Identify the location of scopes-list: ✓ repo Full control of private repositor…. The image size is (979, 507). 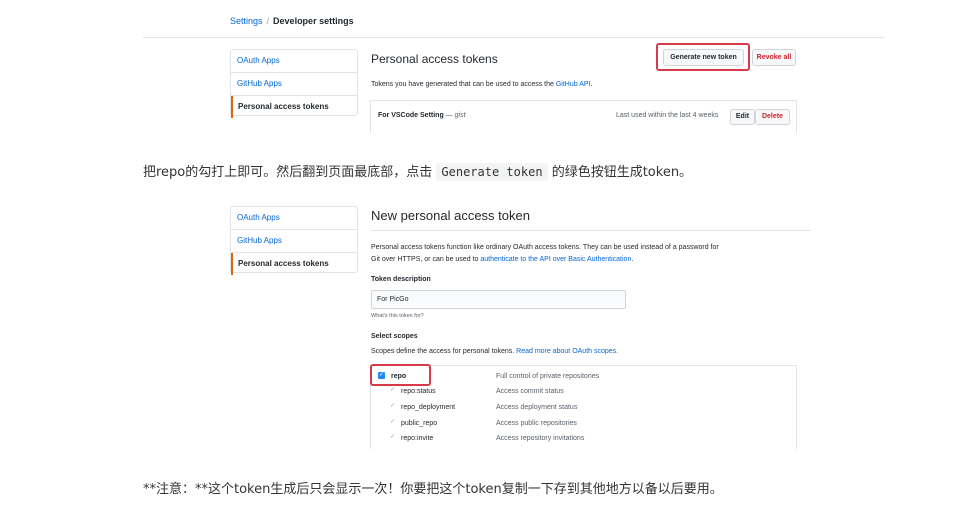
(583, 407).